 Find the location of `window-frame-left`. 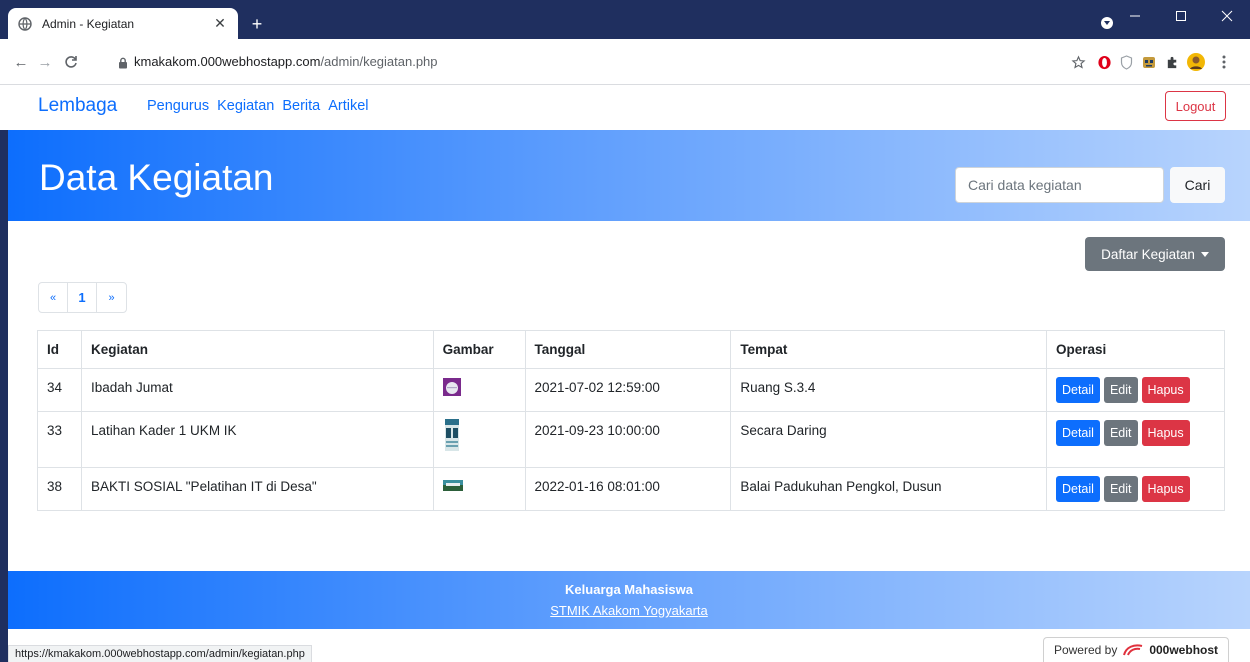

window-frame-left is located at coordinates (4, 373).